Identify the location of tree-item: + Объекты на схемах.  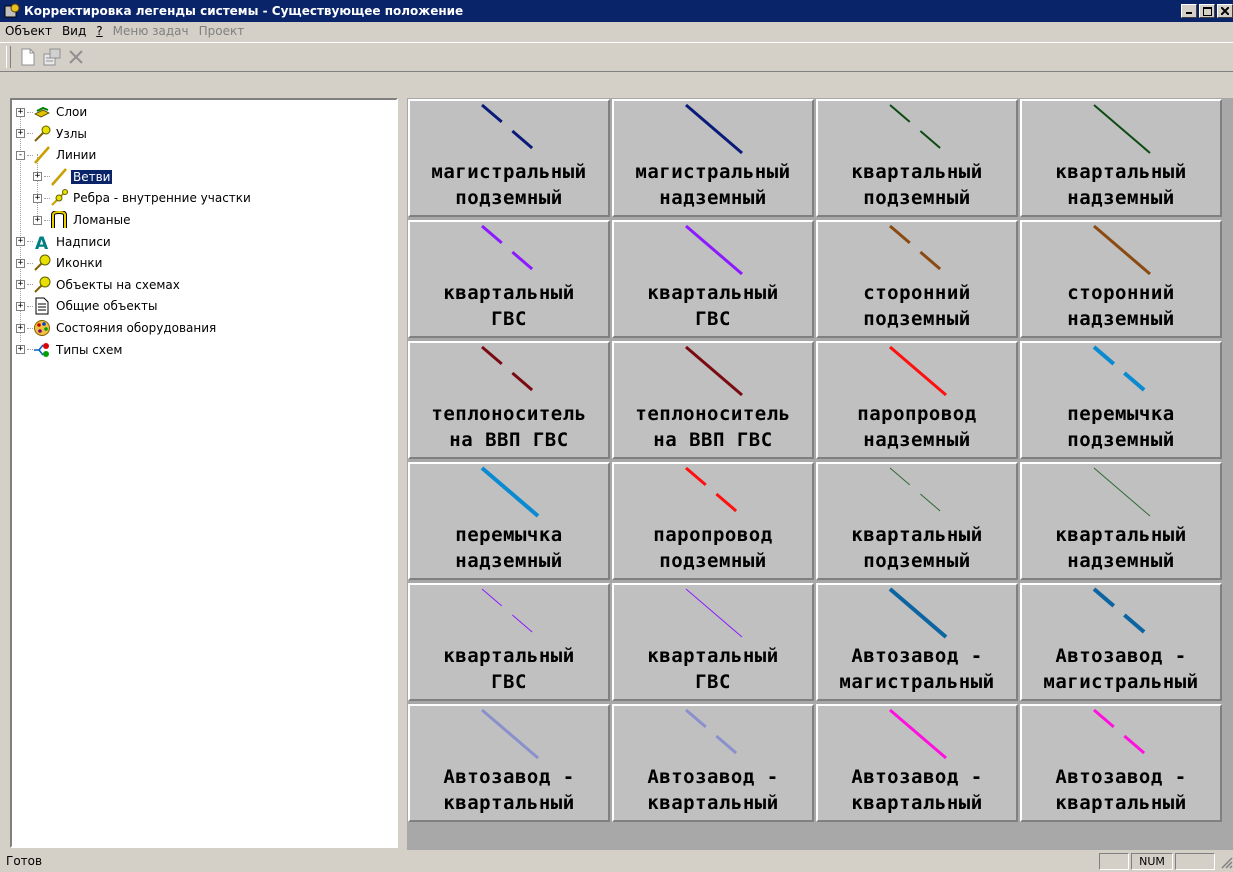
(99, 285).